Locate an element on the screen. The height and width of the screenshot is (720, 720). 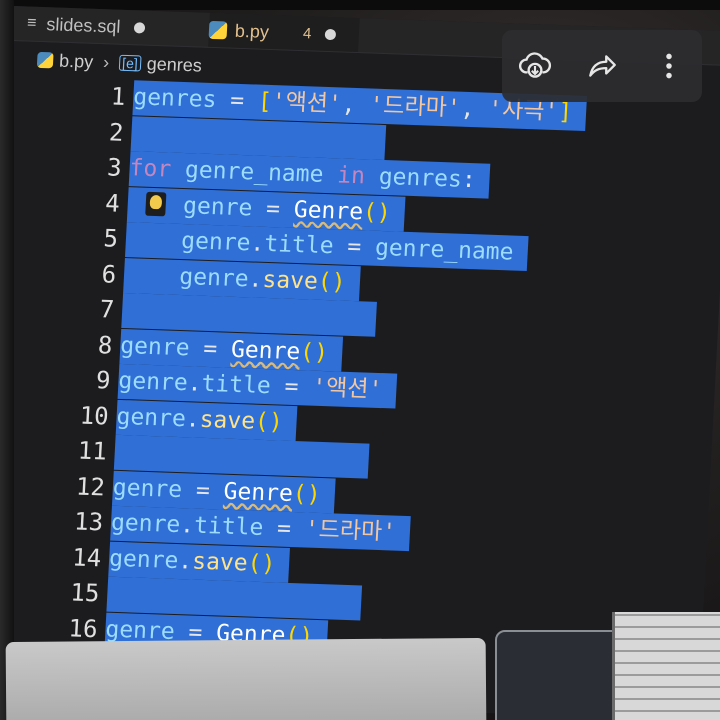
code-token: ] is located at coordinates (565, 112).